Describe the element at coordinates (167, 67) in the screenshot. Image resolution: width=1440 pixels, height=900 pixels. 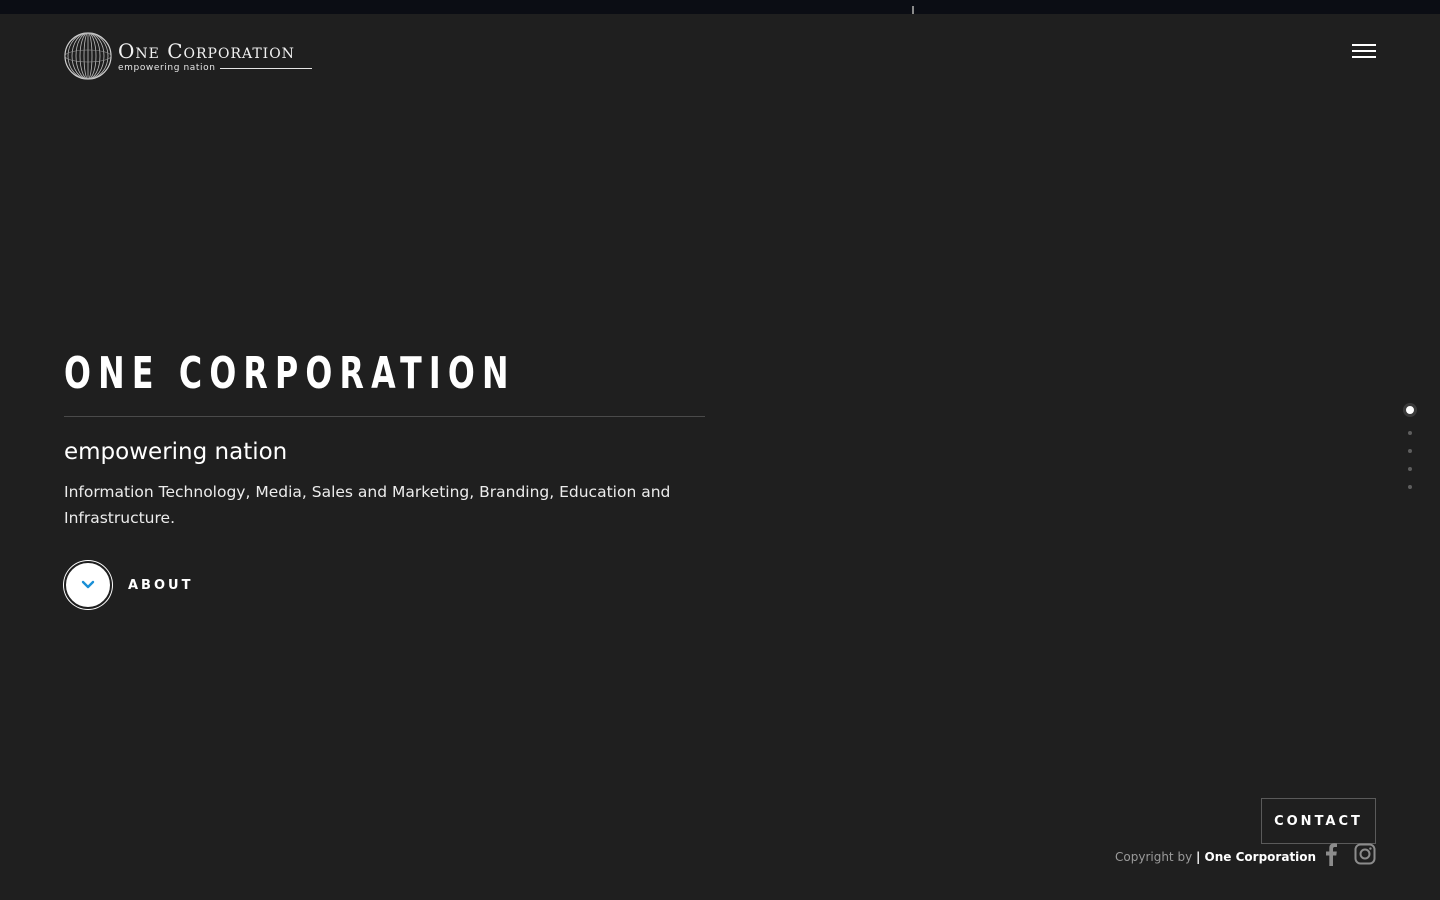
I see `logo-tagline: empowering nation` at that location.